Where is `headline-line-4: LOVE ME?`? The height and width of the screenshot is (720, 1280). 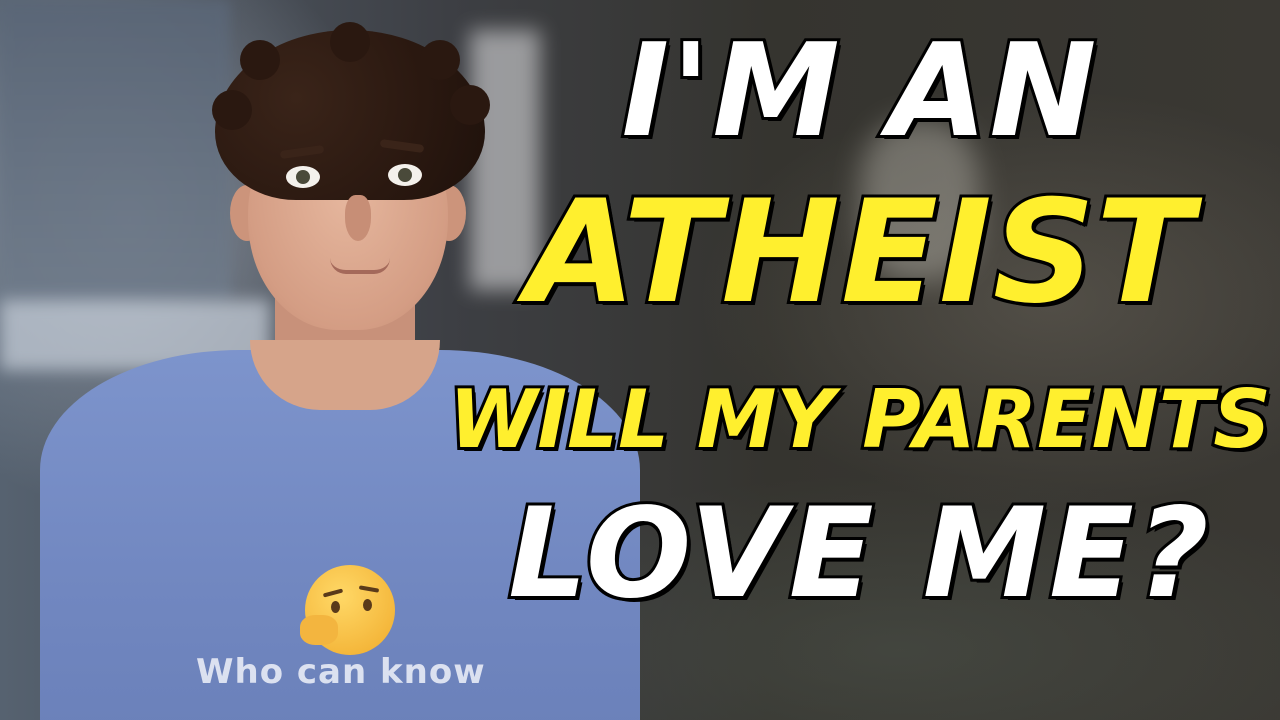
headline-line-4: LOVE ME? is located at coordinates (858, 554).